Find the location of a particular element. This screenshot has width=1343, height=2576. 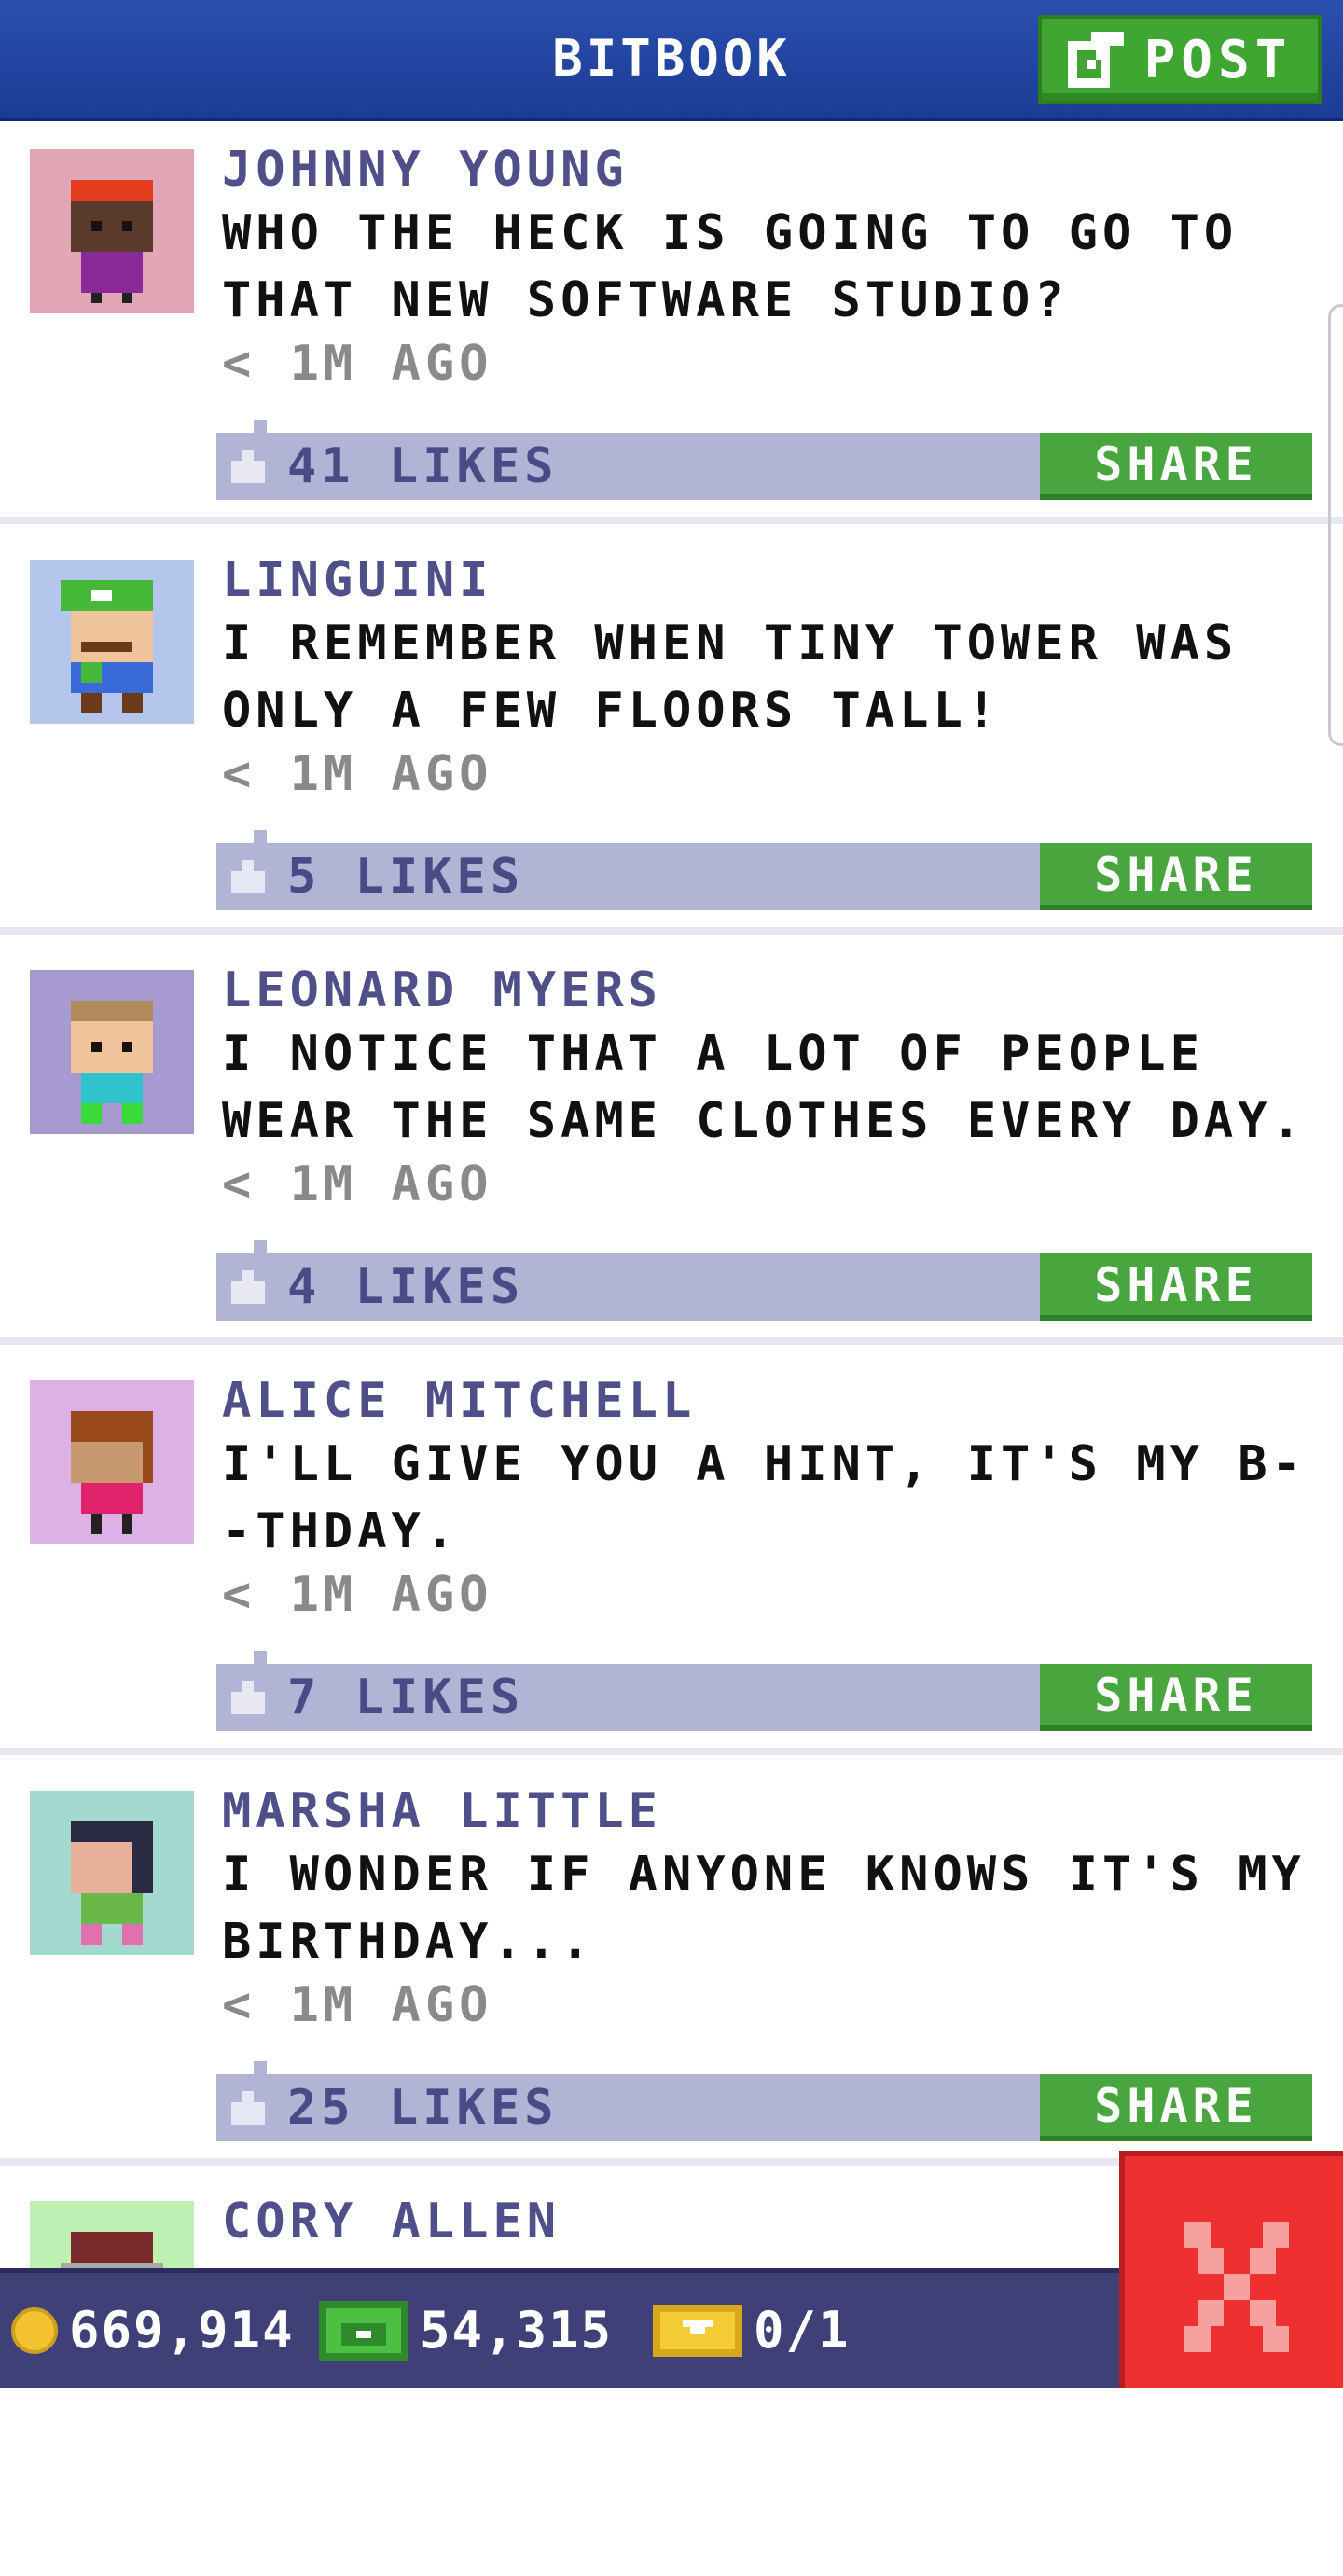

post-author: LEONARD MYERS is located at coordinates (442, 991).